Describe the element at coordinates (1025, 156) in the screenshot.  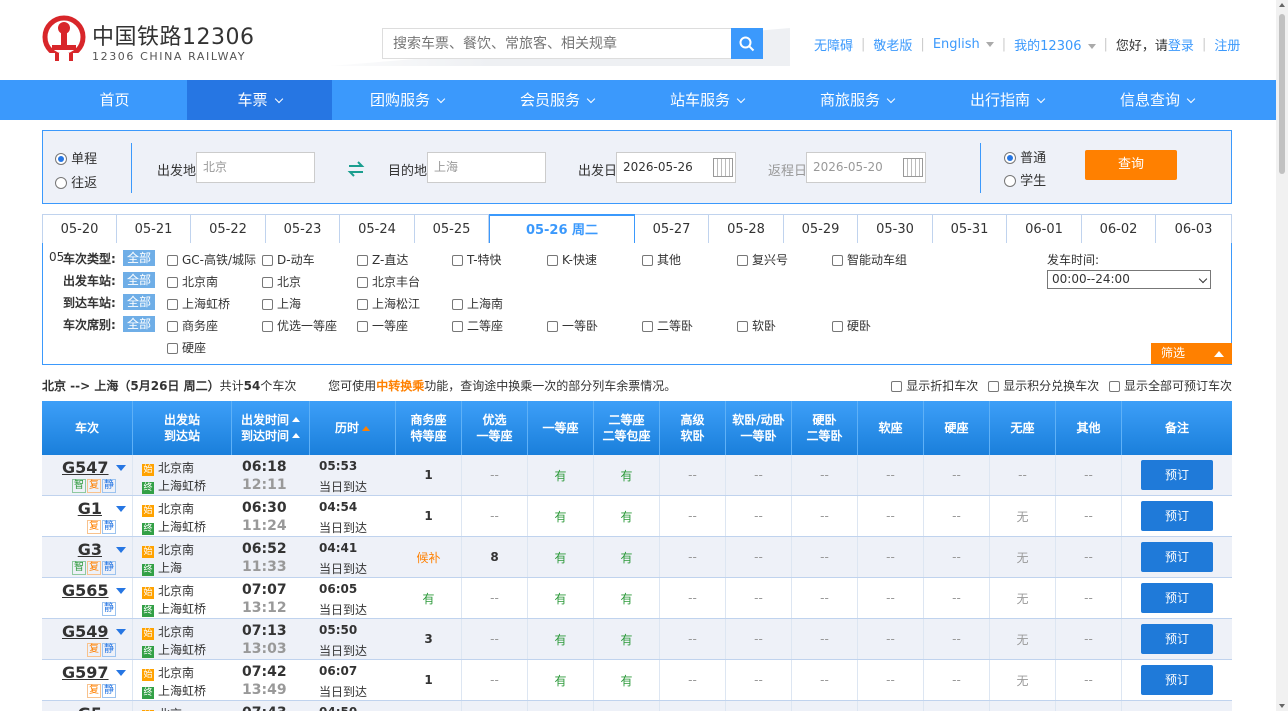
I see `passenger-normal-option: 普通` at that location.